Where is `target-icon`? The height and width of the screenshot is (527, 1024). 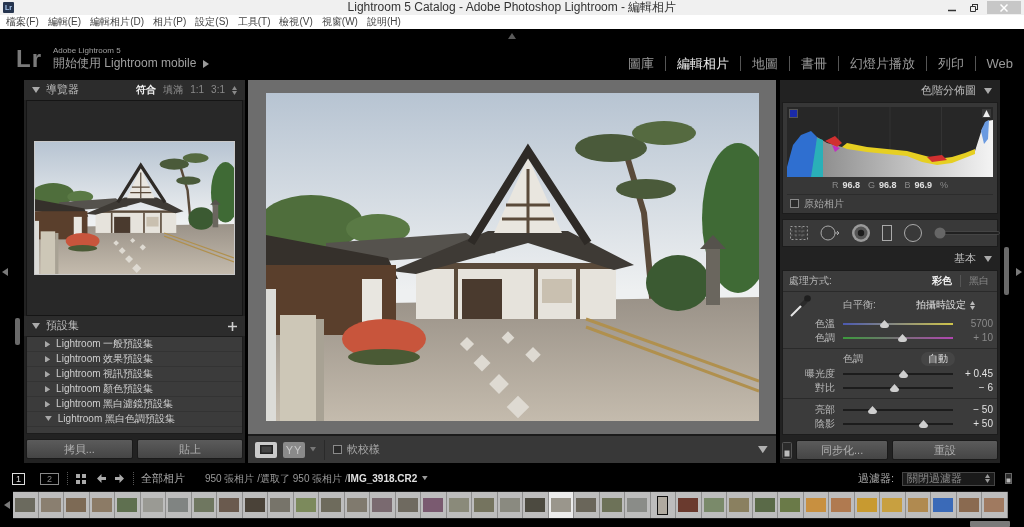 target-icon is located at coordinates (861, 233).